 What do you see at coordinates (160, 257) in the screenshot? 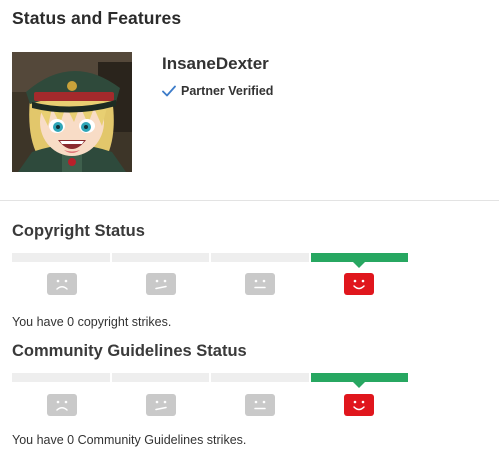
I see `copyright-level-2-segment` at bounding box center [160, 257].